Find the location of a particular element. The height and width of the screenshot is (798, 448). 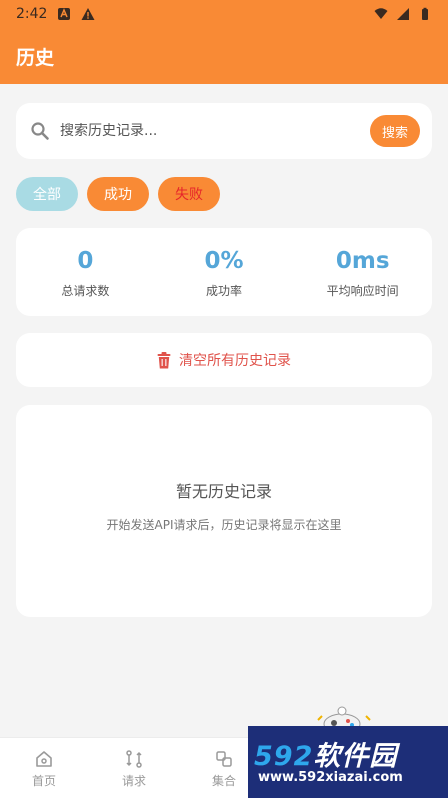

stat-label: 成功率 is located at coordinates (224, 290).